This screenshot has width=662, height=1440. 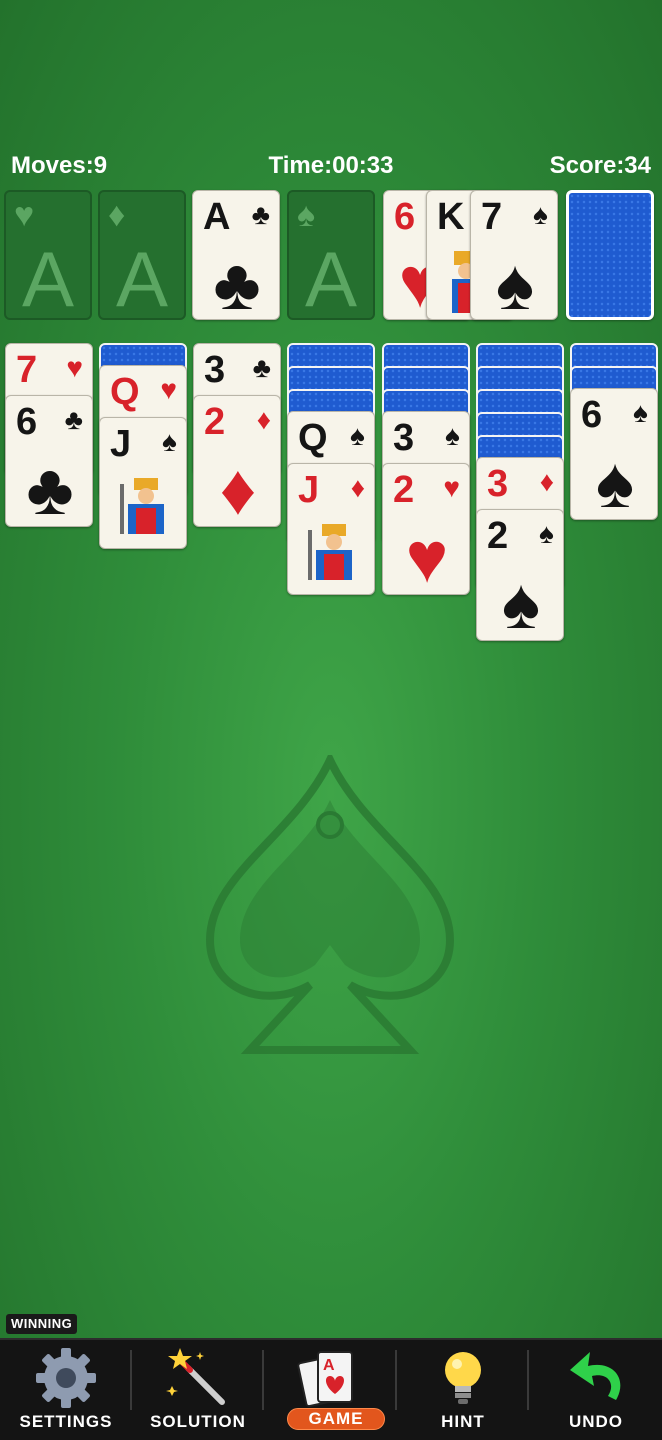 What do you see at coordinates (528, 1380) in the screenshot?
I see `toolbar-divider` at bounding box center [528, 1380].